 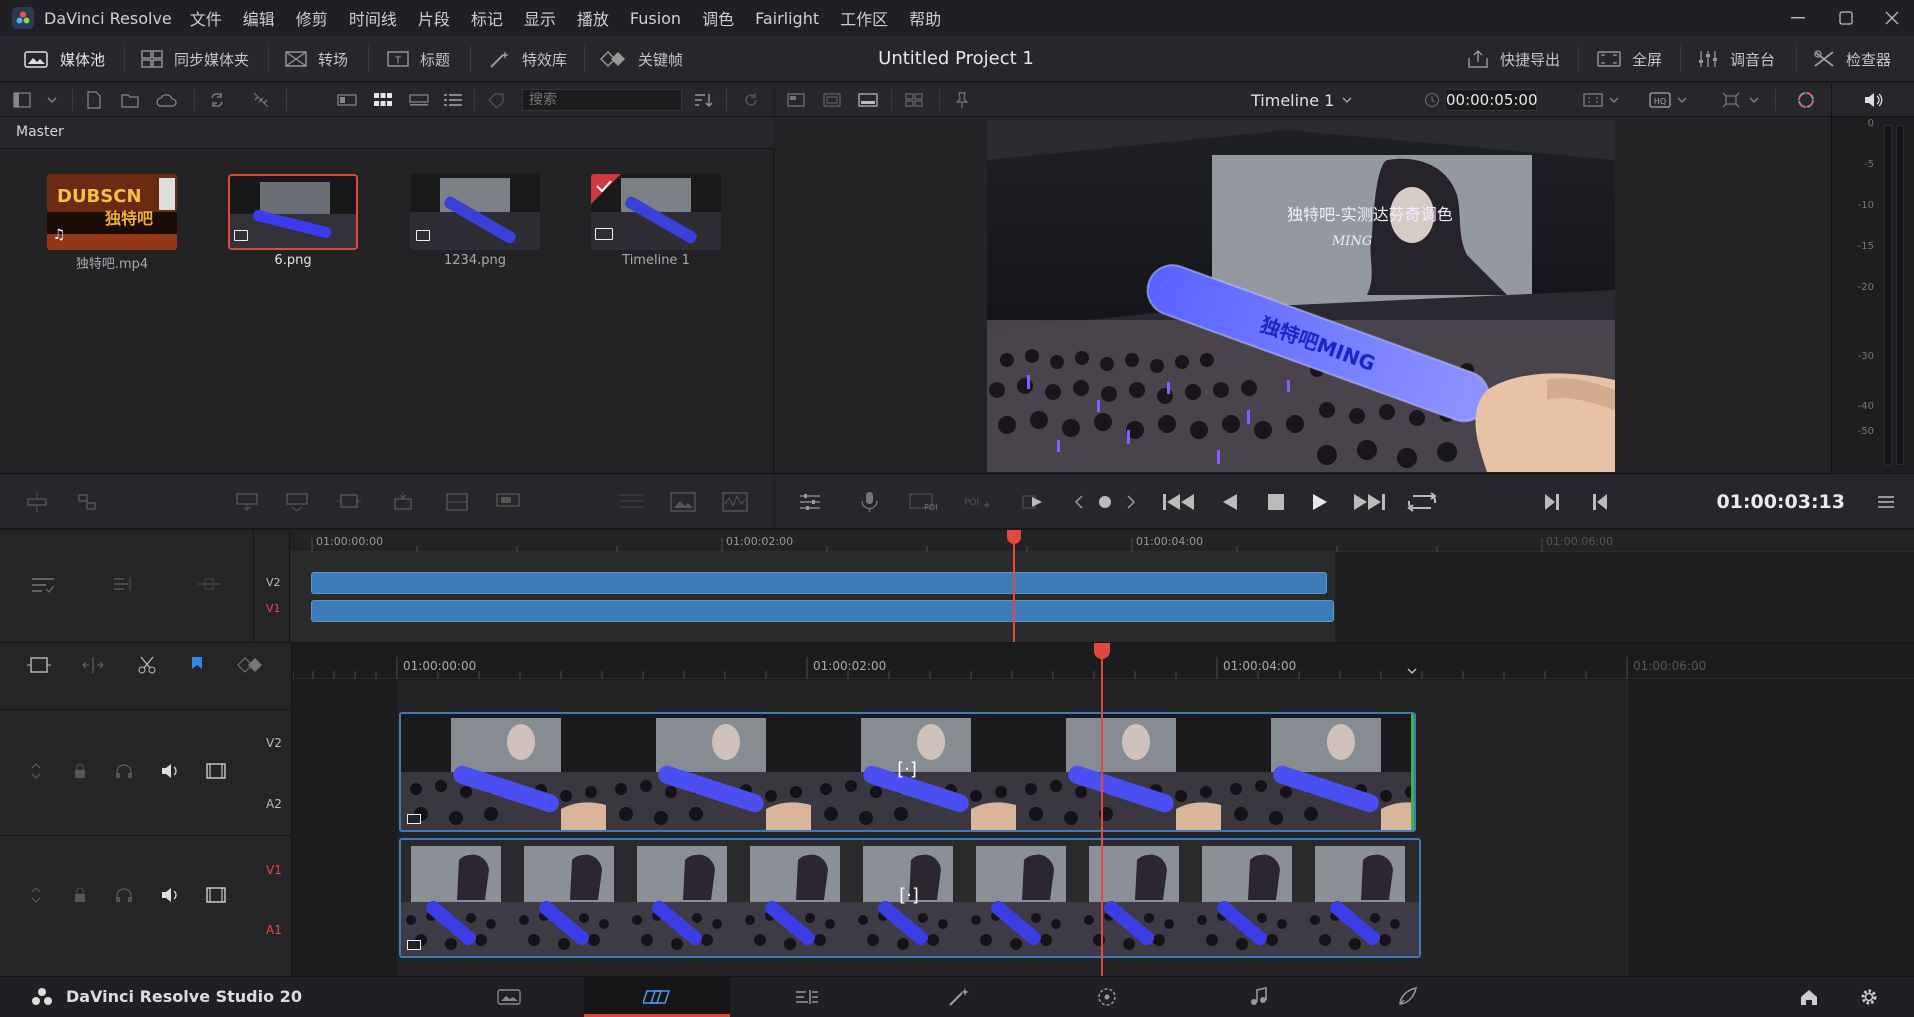 What do you see at coordinates (810, 502) in the screenshot?
I see `settings-sliders-icon` at bounding box center [810, 502].